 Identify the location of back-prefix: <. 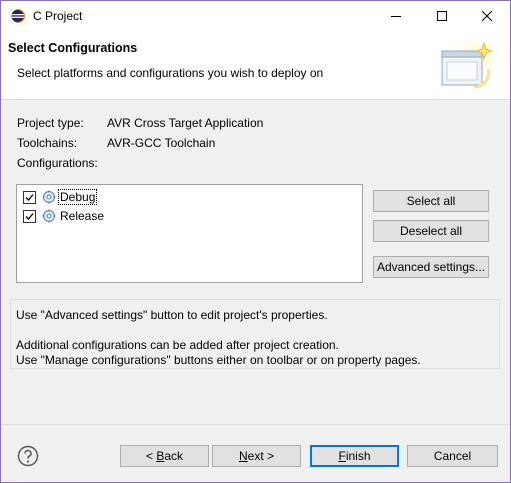
(151, 456).